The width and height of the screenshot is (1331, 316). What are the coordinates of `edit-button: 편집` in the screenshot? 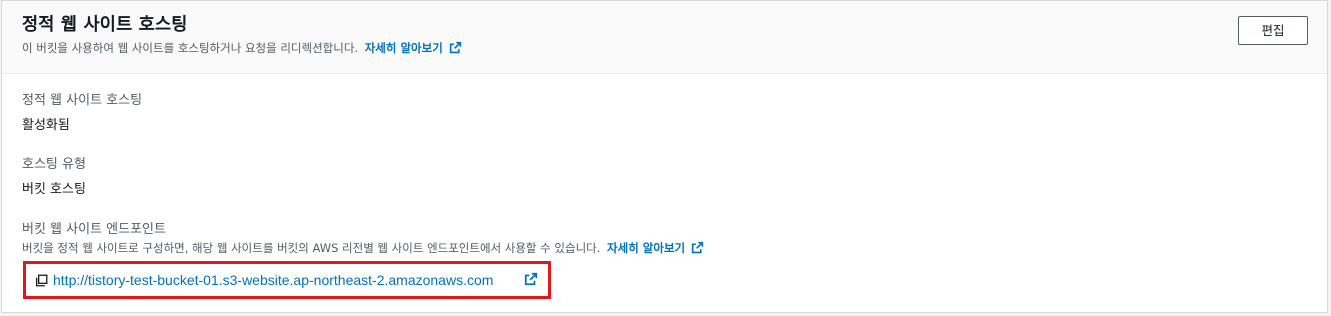 It's located at (1273, 30).